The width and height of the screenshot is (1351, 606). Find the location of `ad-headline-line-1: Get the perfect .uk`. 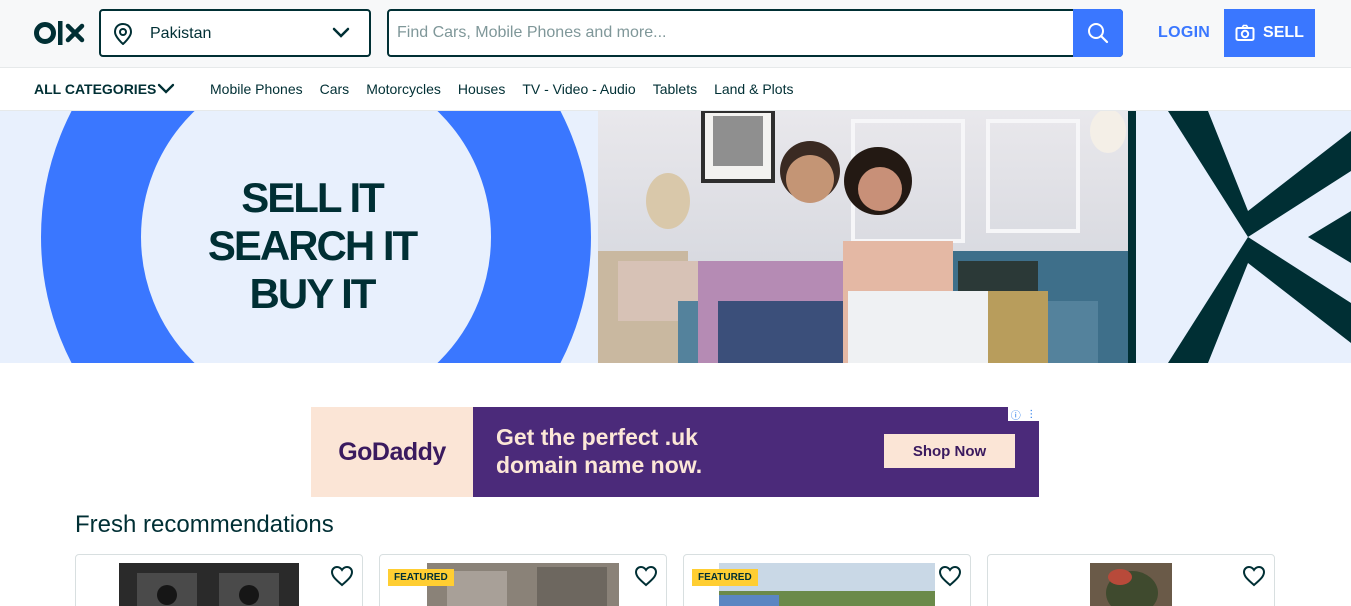

ad-headline-line-1: Get the perfect .uk is located at coordinates (597, 437).